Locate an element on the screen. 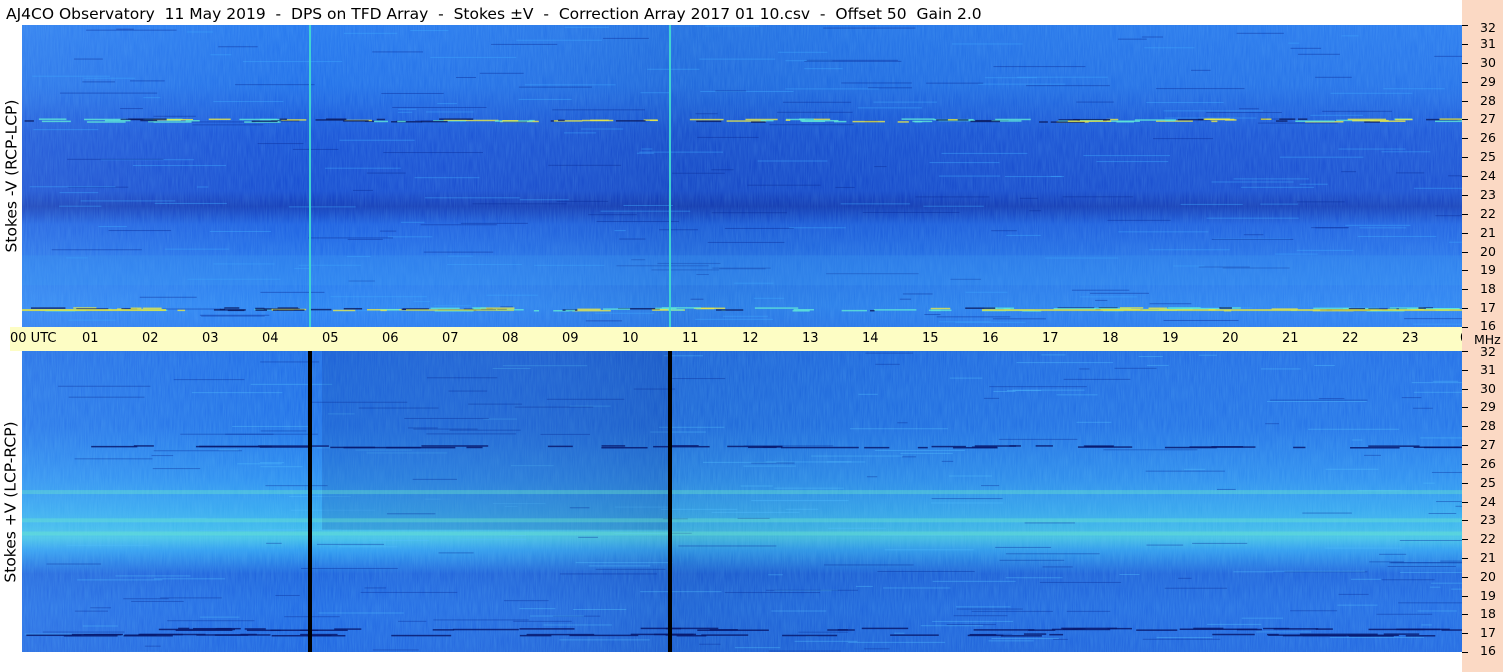 Image resolution: width=1503 pixels, height=672 pixels. freq-tick-top-26: 26 is located at coordinates (1488, 138).